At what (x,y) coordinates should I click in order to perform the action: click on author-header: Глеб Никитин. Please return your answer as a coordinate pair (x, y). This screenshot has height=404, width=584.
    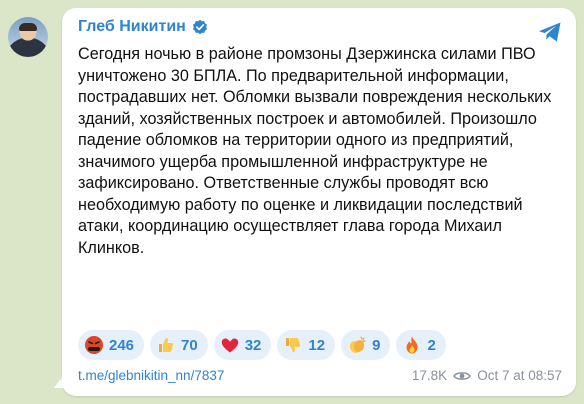
    Looking at the image, I should click on (143, 27).